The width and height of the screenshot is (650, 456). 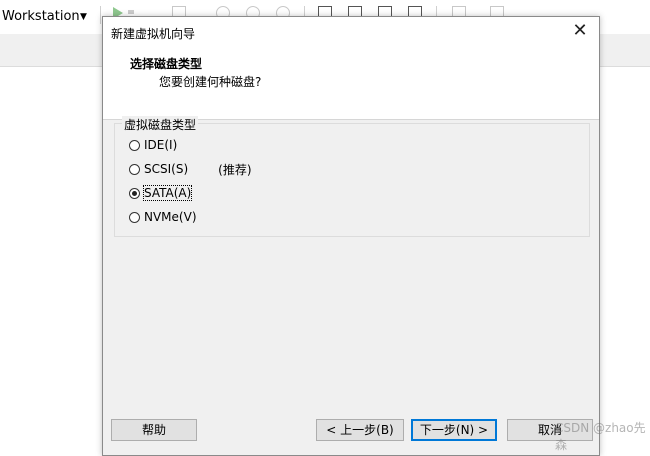 I want to click on watermark: CSDN @zhao先森, so click(x=600, y=436).